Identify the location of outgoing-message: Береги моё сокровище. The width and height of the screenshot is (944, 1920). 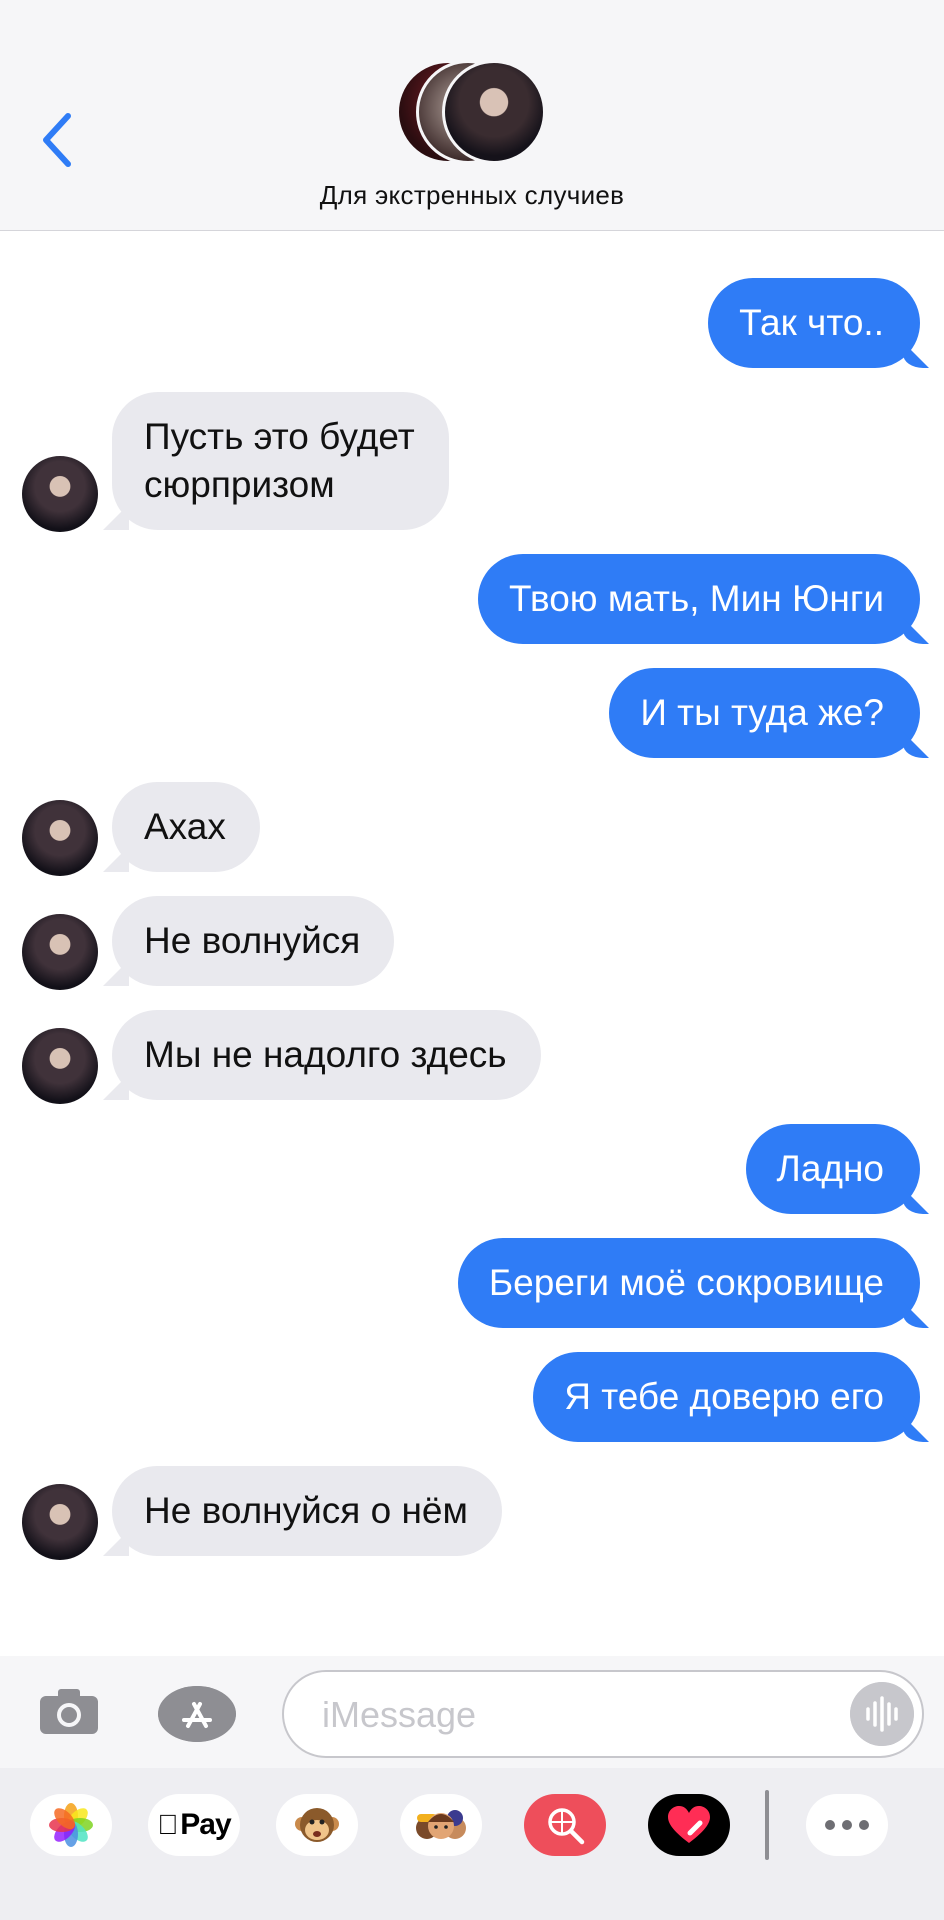
(688, 1283).